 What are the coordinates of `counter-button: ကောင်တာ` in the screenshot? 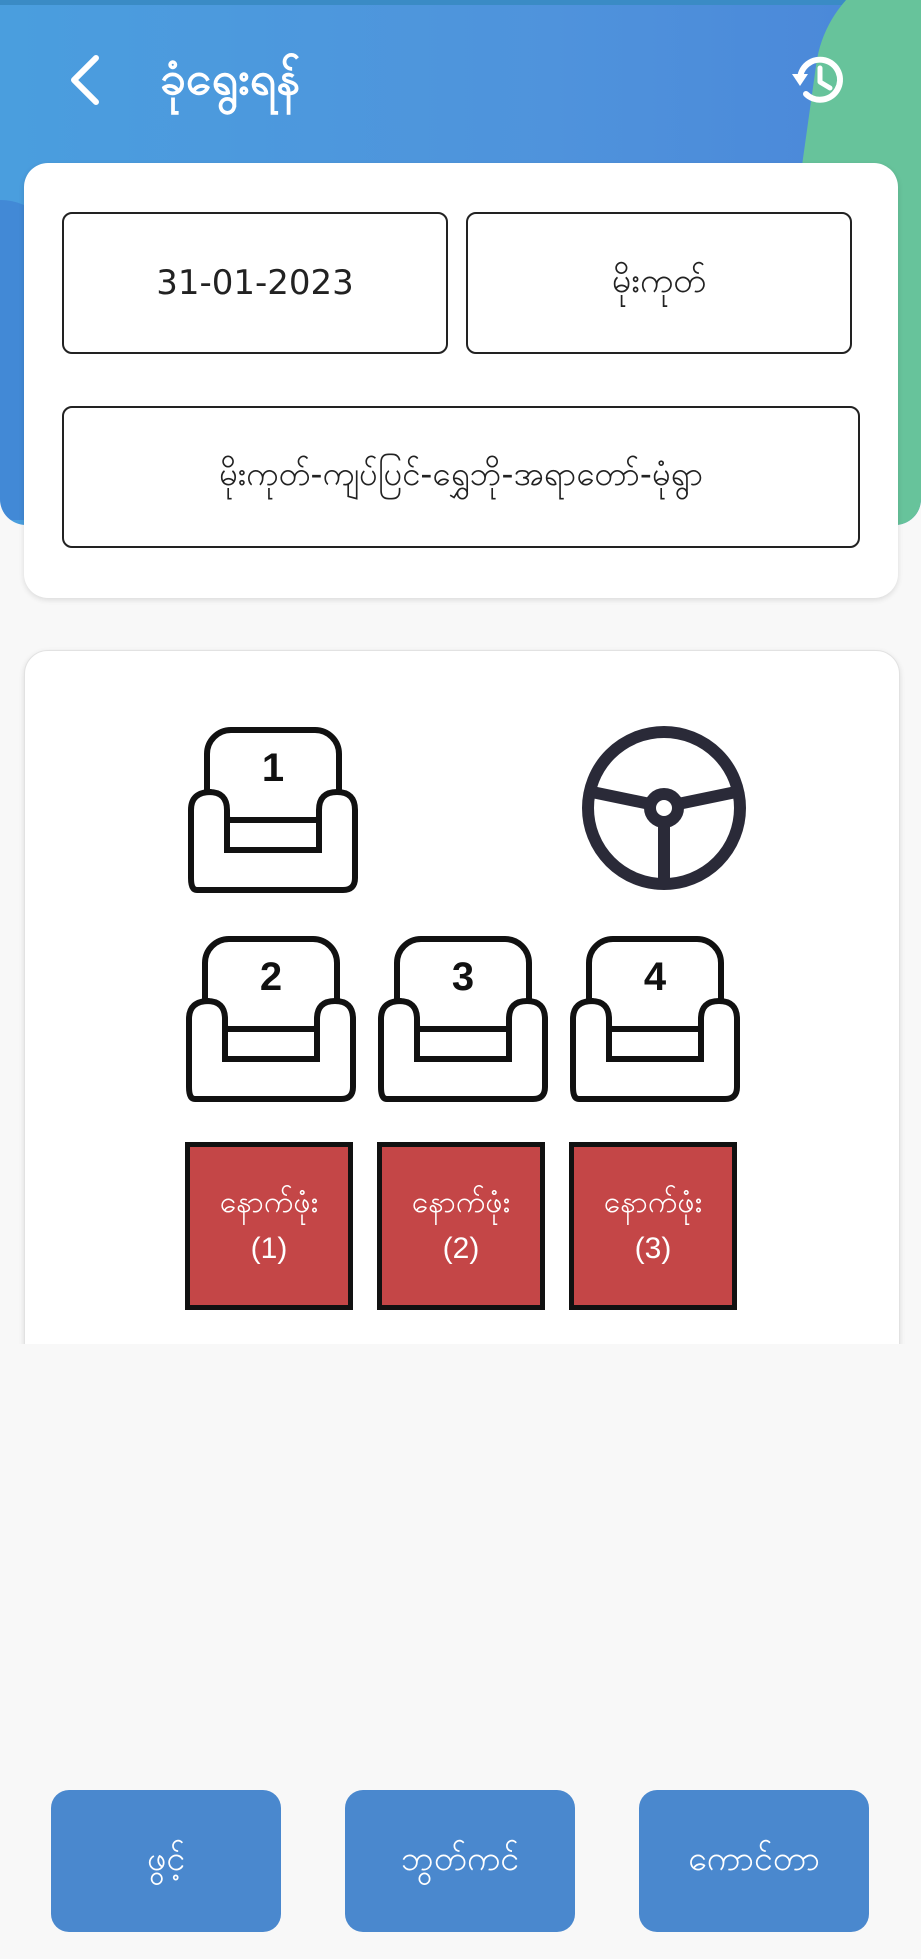 It's located at (754, 1861).